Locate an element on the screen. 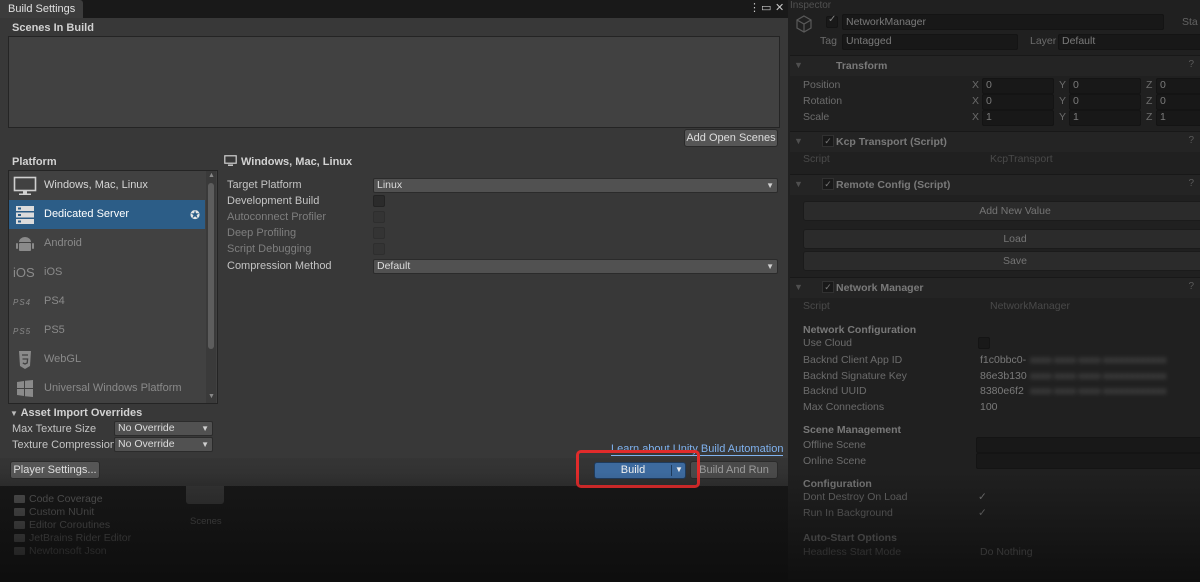 This screenshot has width=1200, height=582. scenes-list is located at coordinates (394, 82).